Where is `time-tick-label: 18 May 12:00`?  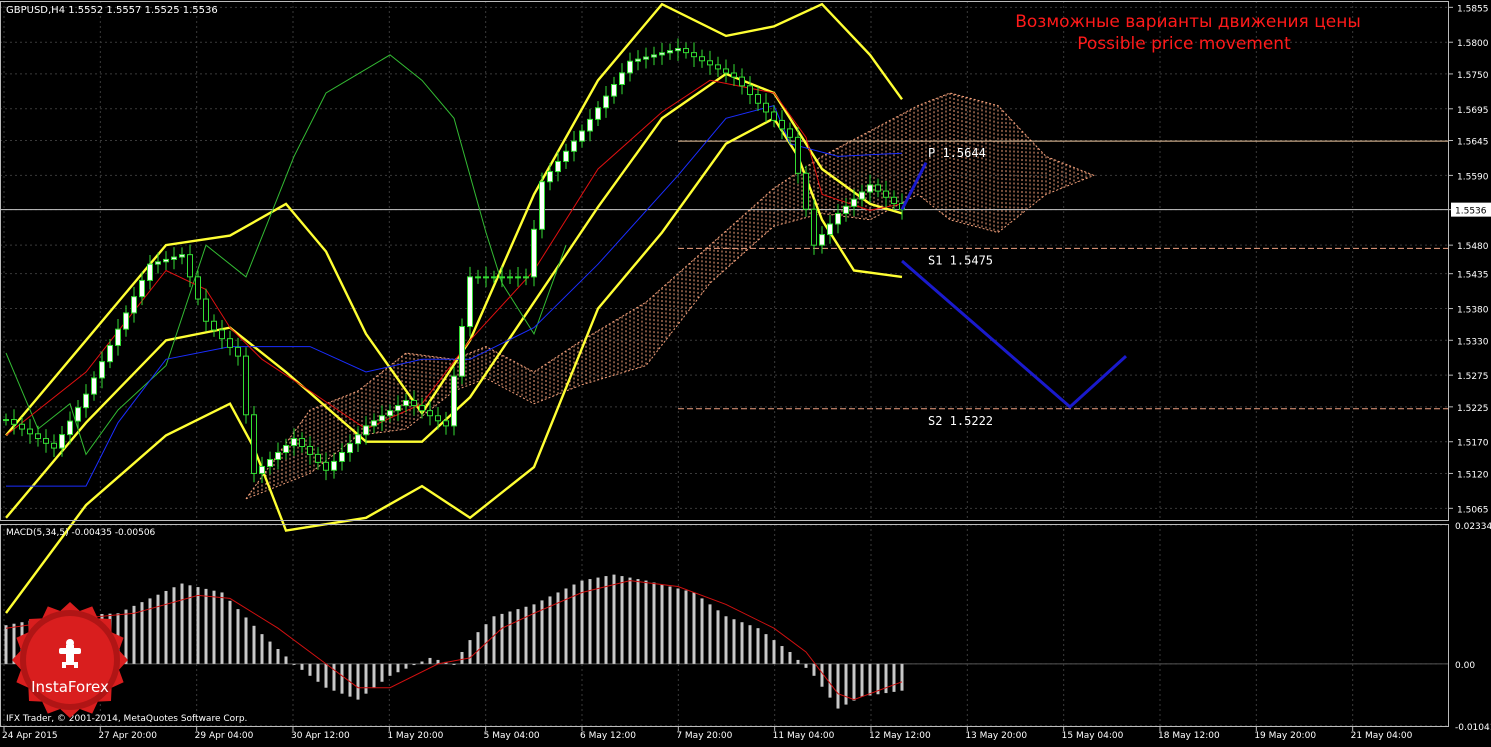
time-tick-label: 18 May 12:00 is located at coordinates (1189, 736).